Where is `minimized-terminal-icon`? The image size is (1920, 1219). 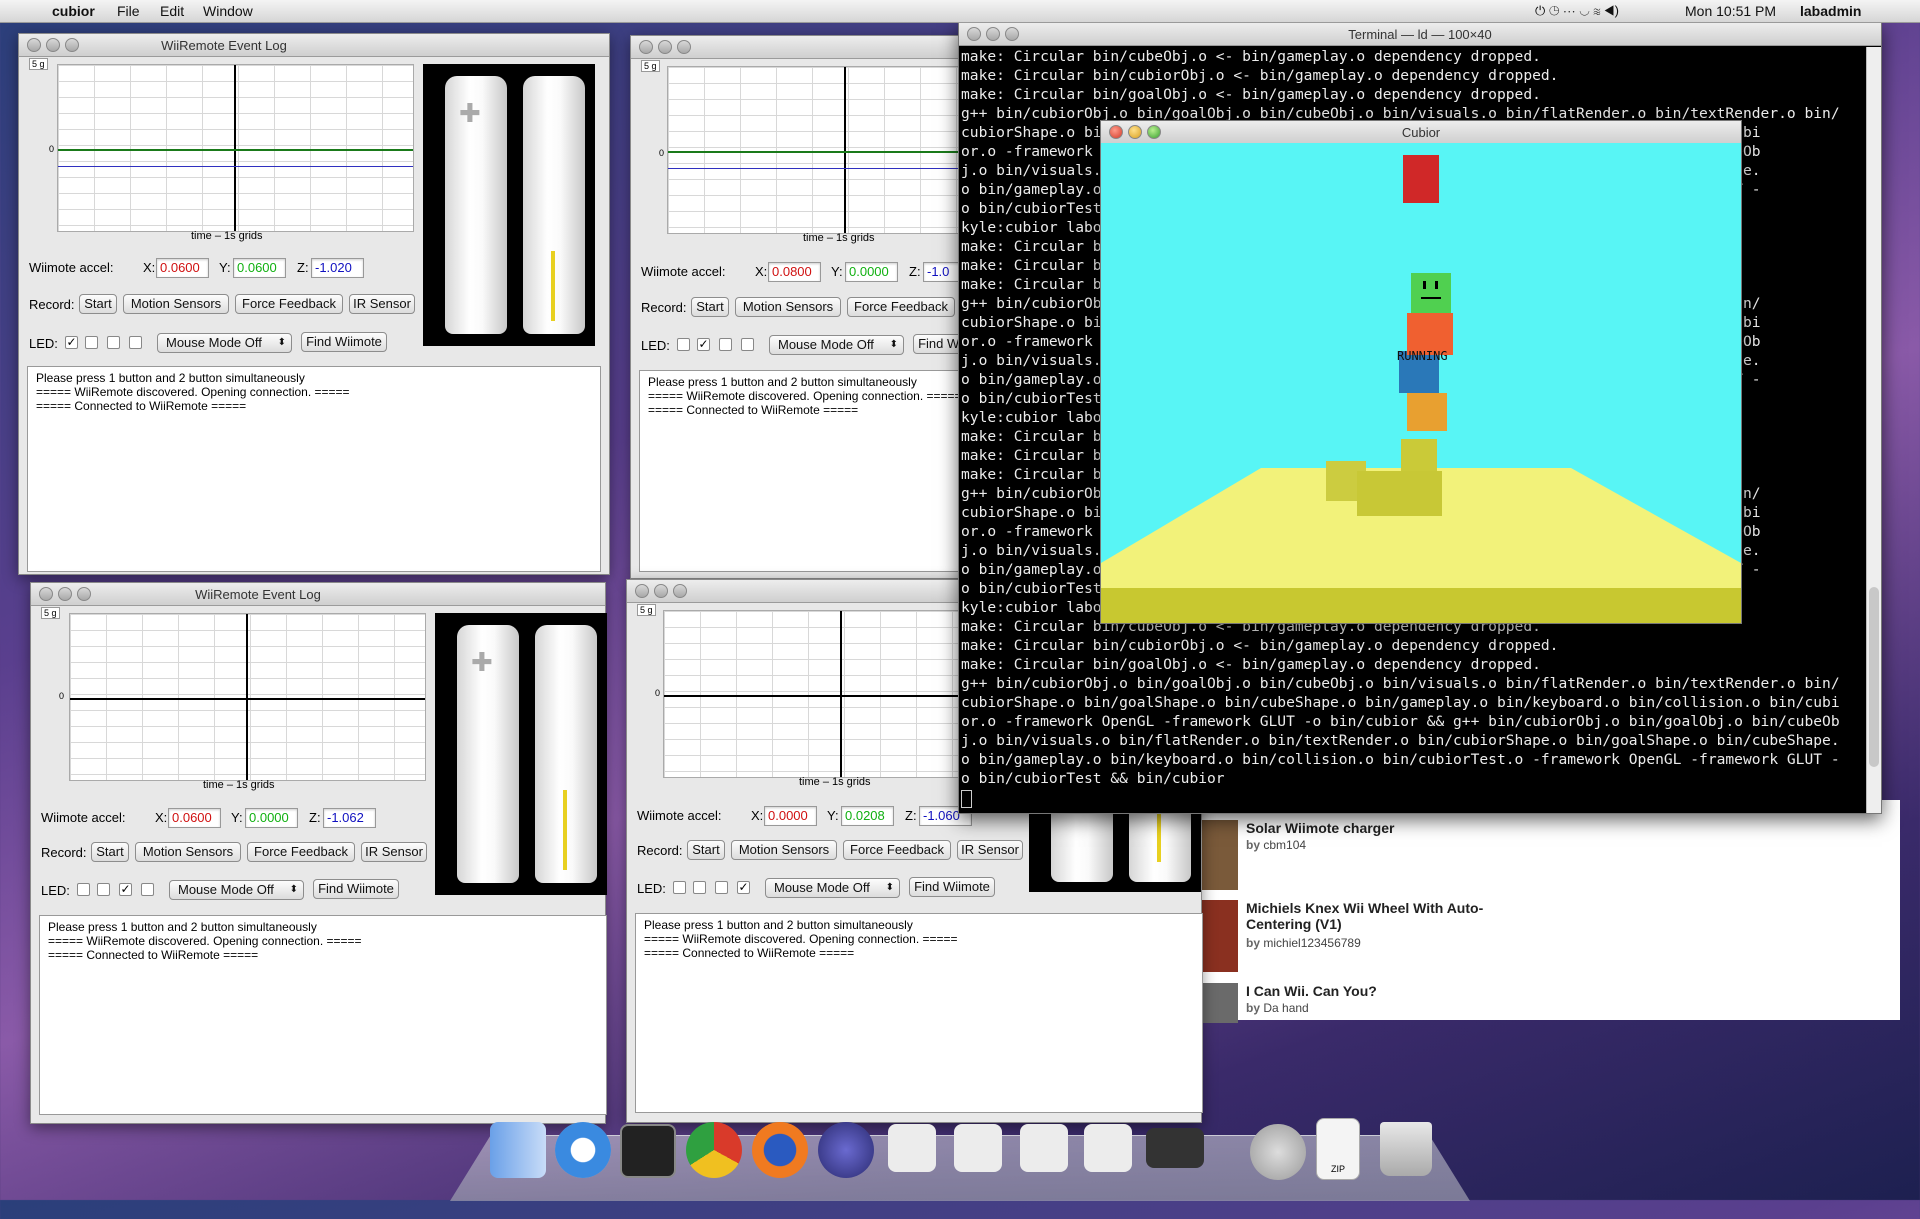
minimized-terminal-icon is located at coordinates (1175, 1148).